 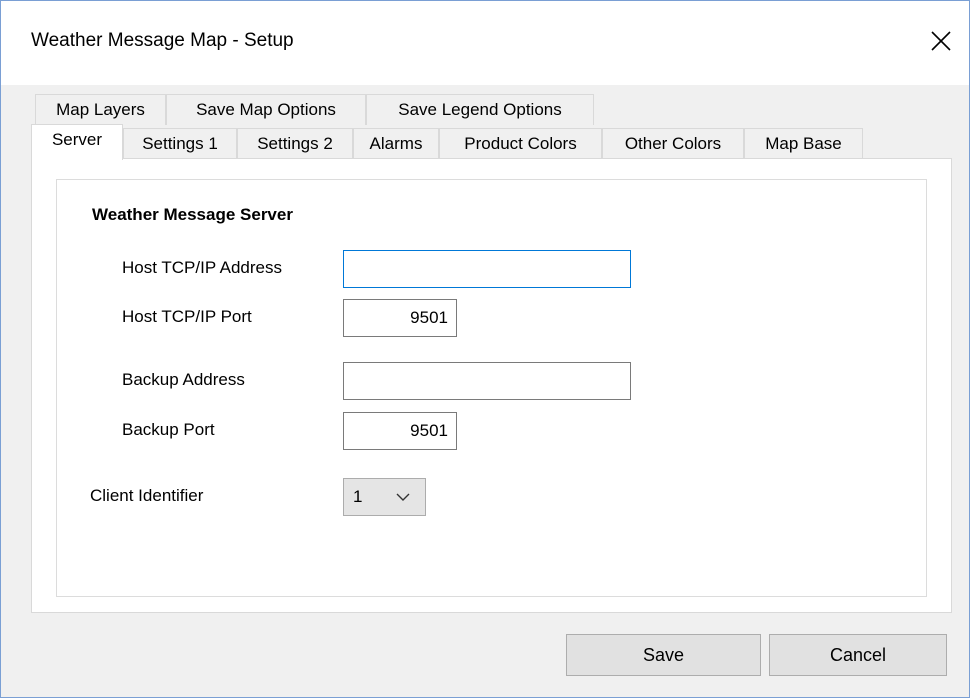 What do you see at coordinates (266, 109) in the screenshot?
I see `tab-save-map-options: Save Map Options` at bounding box center [266, 109].